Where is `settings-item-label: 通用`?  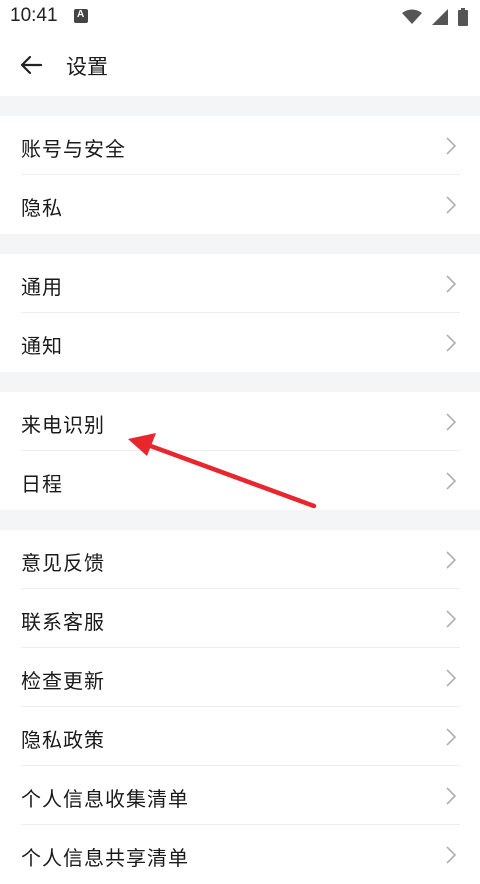
settings-item-label: 通用 is located at coordinates (42, 287).